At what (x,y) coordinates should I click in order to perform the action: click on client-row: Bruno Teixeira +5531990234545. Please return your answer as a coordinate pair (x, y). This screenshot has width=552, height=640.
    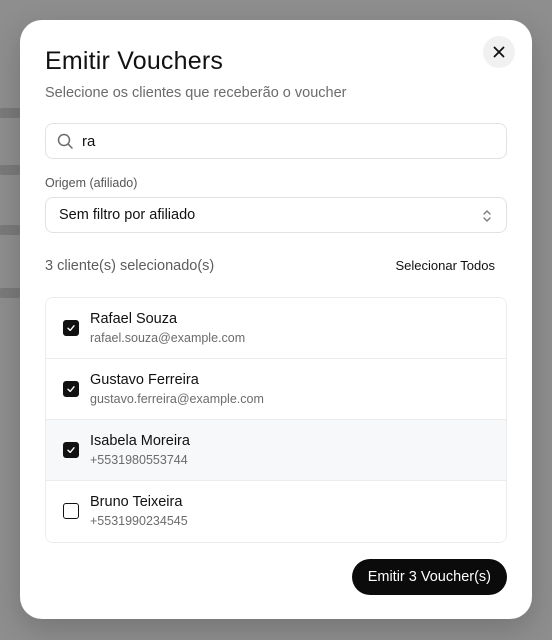
    Looking at the image, I should click on (276, 511).